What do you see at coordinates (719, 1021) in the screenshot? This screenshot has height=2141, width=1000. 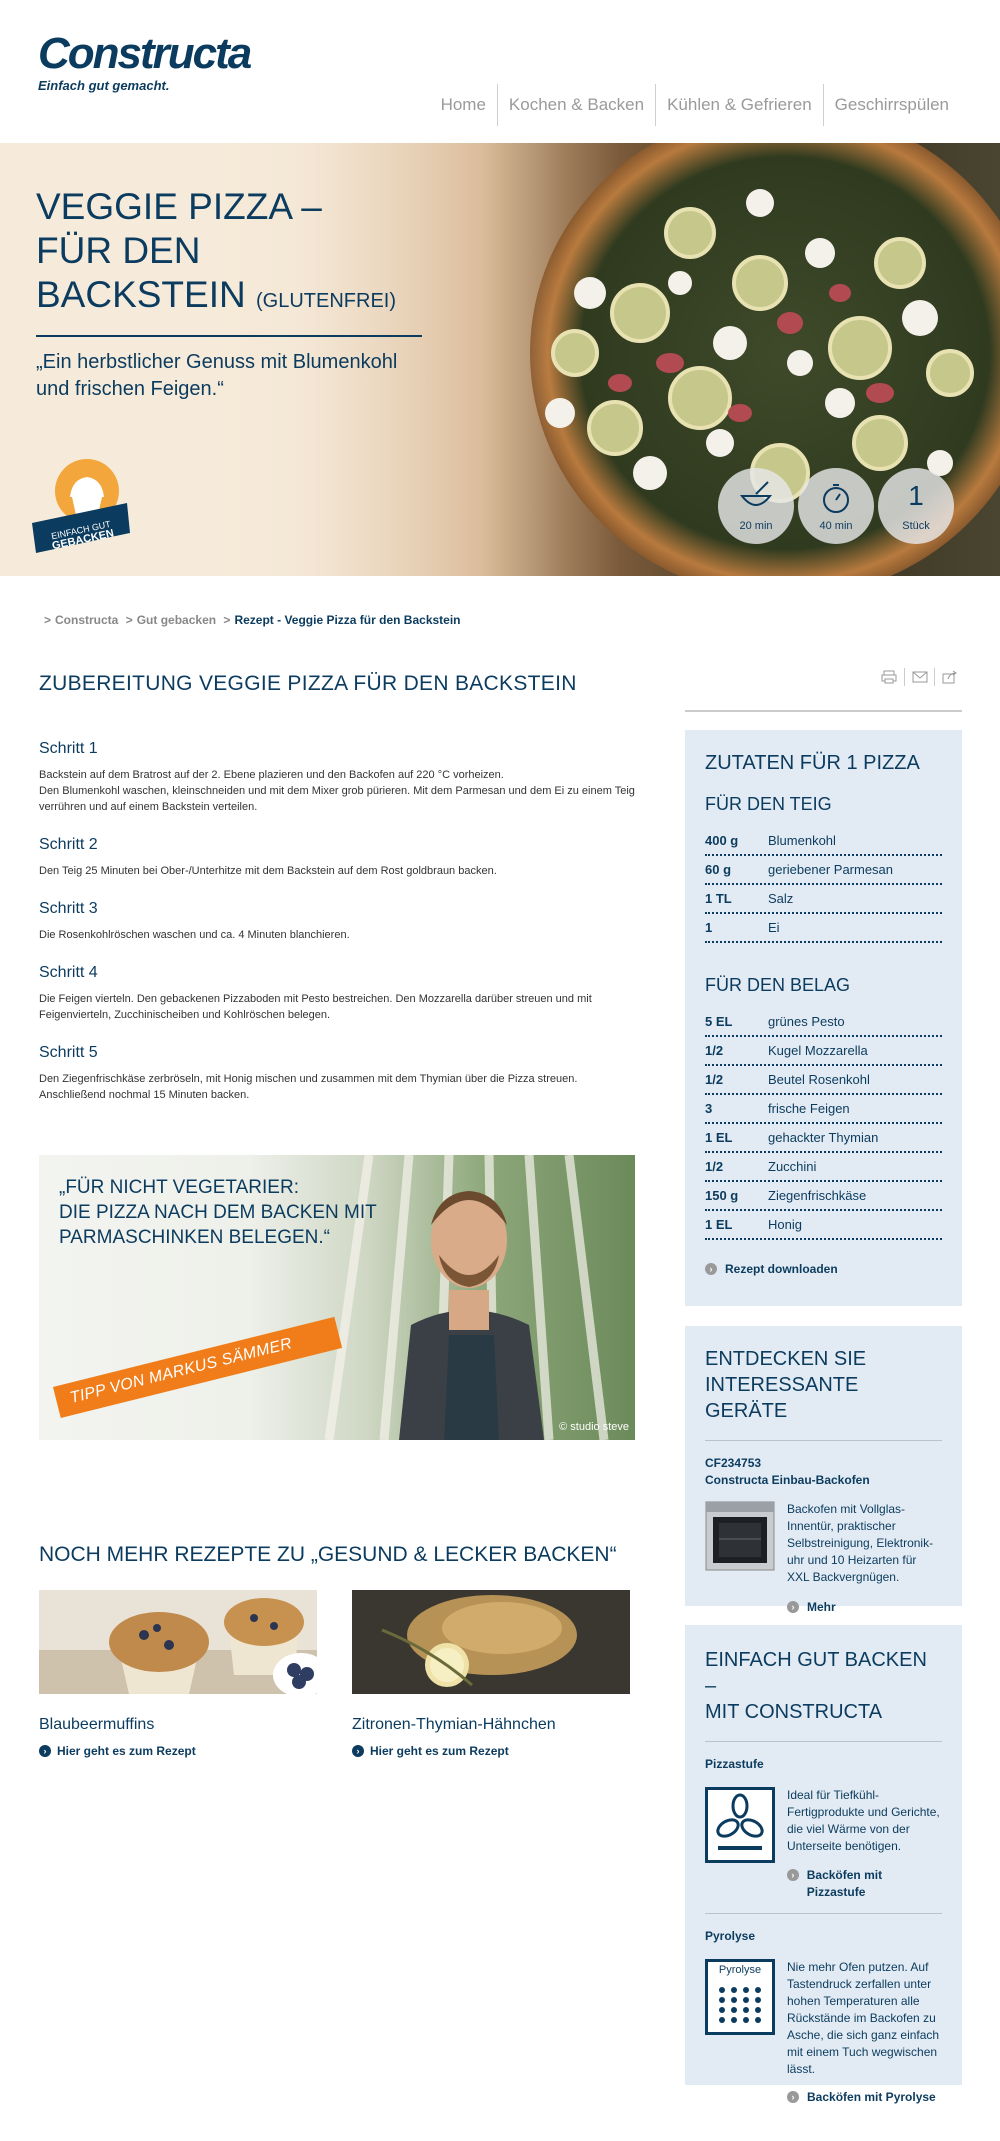 I see `ingredient-quantity: 5 EL` at bounding box center [719, 1021].